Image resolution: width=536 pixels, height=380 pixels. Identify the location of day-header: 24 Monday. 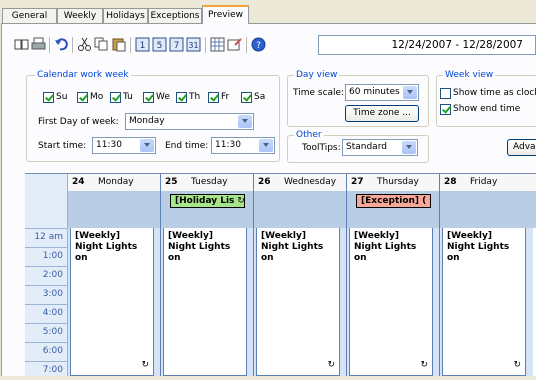
(114, 182).